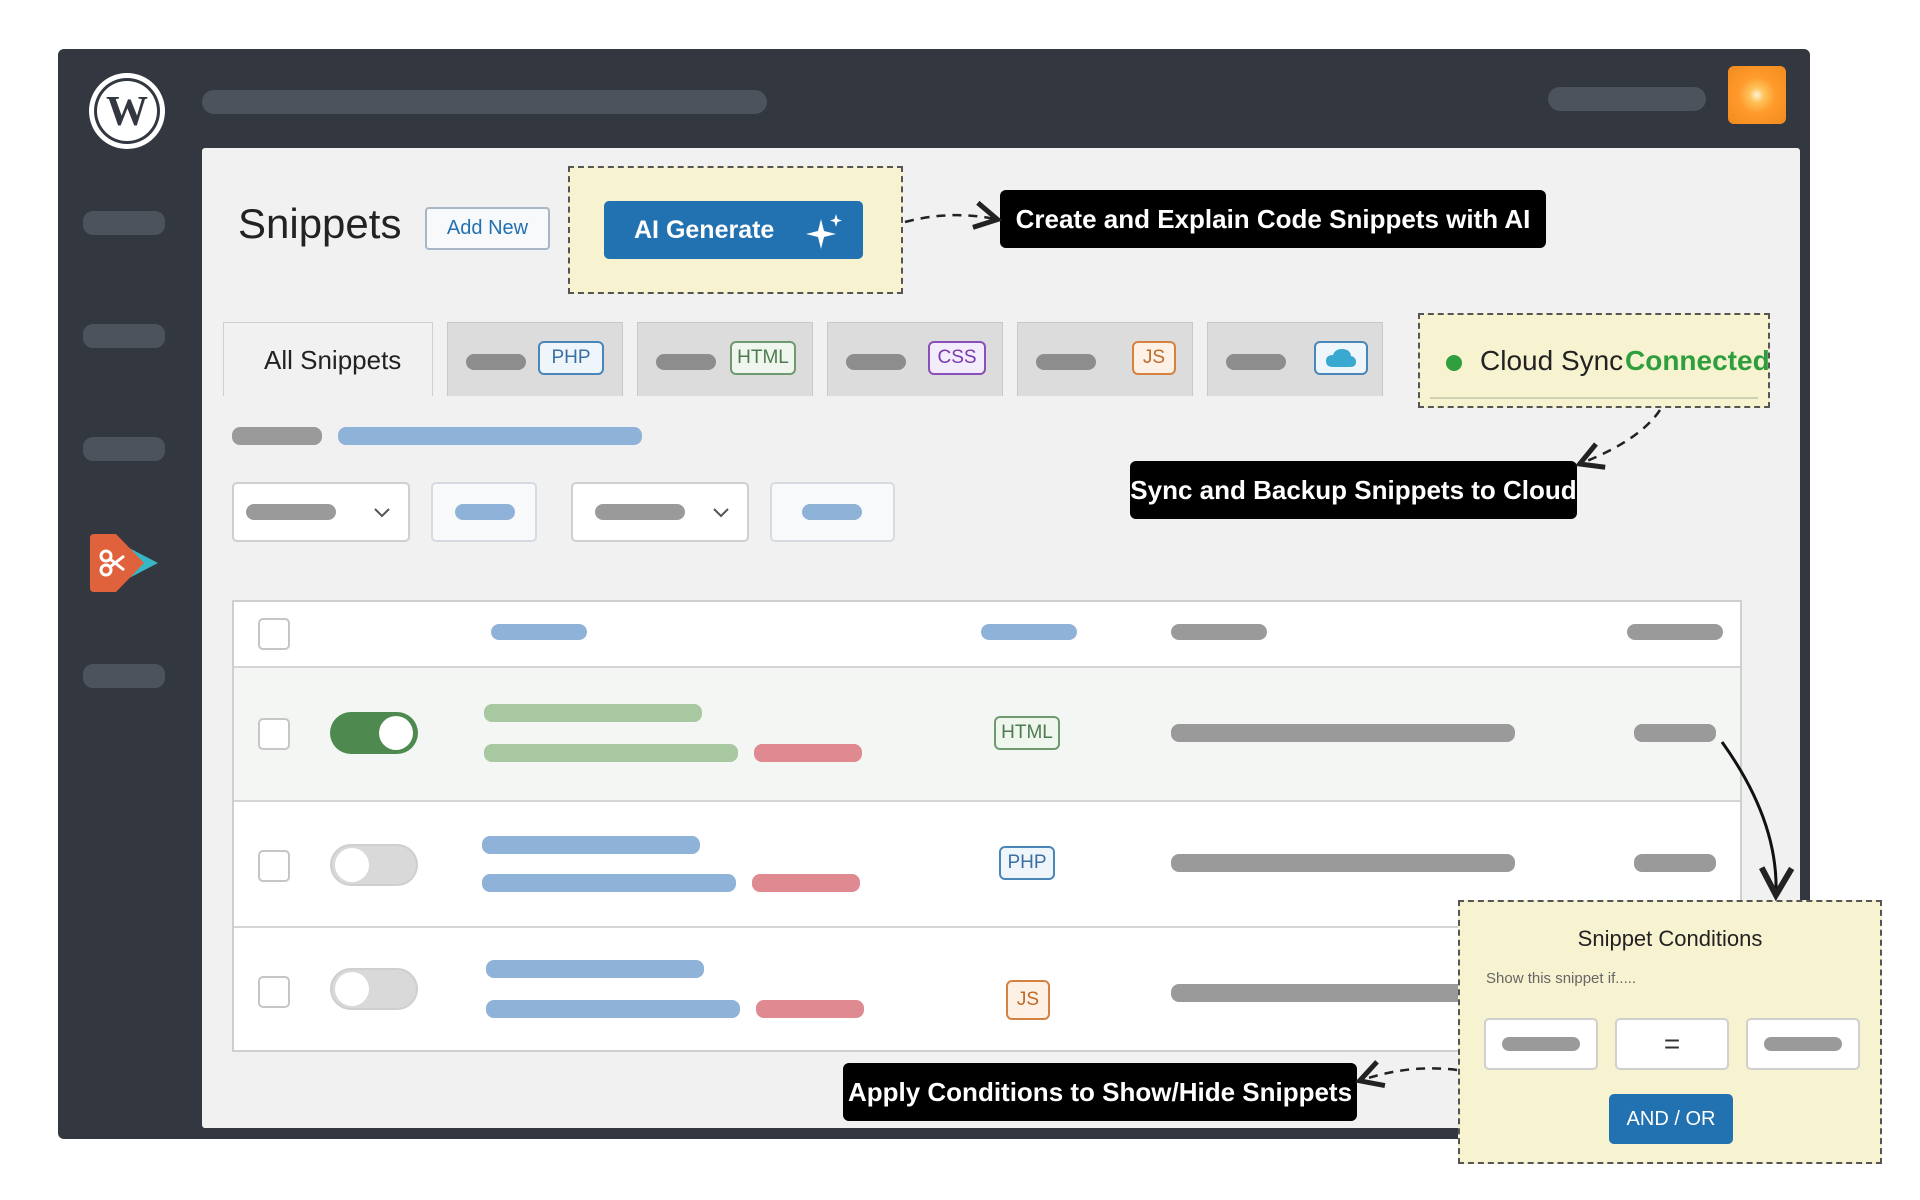  Describe the element at coordinates (484, 102) in the screenshot. I see `admin-top-bar` at that location.